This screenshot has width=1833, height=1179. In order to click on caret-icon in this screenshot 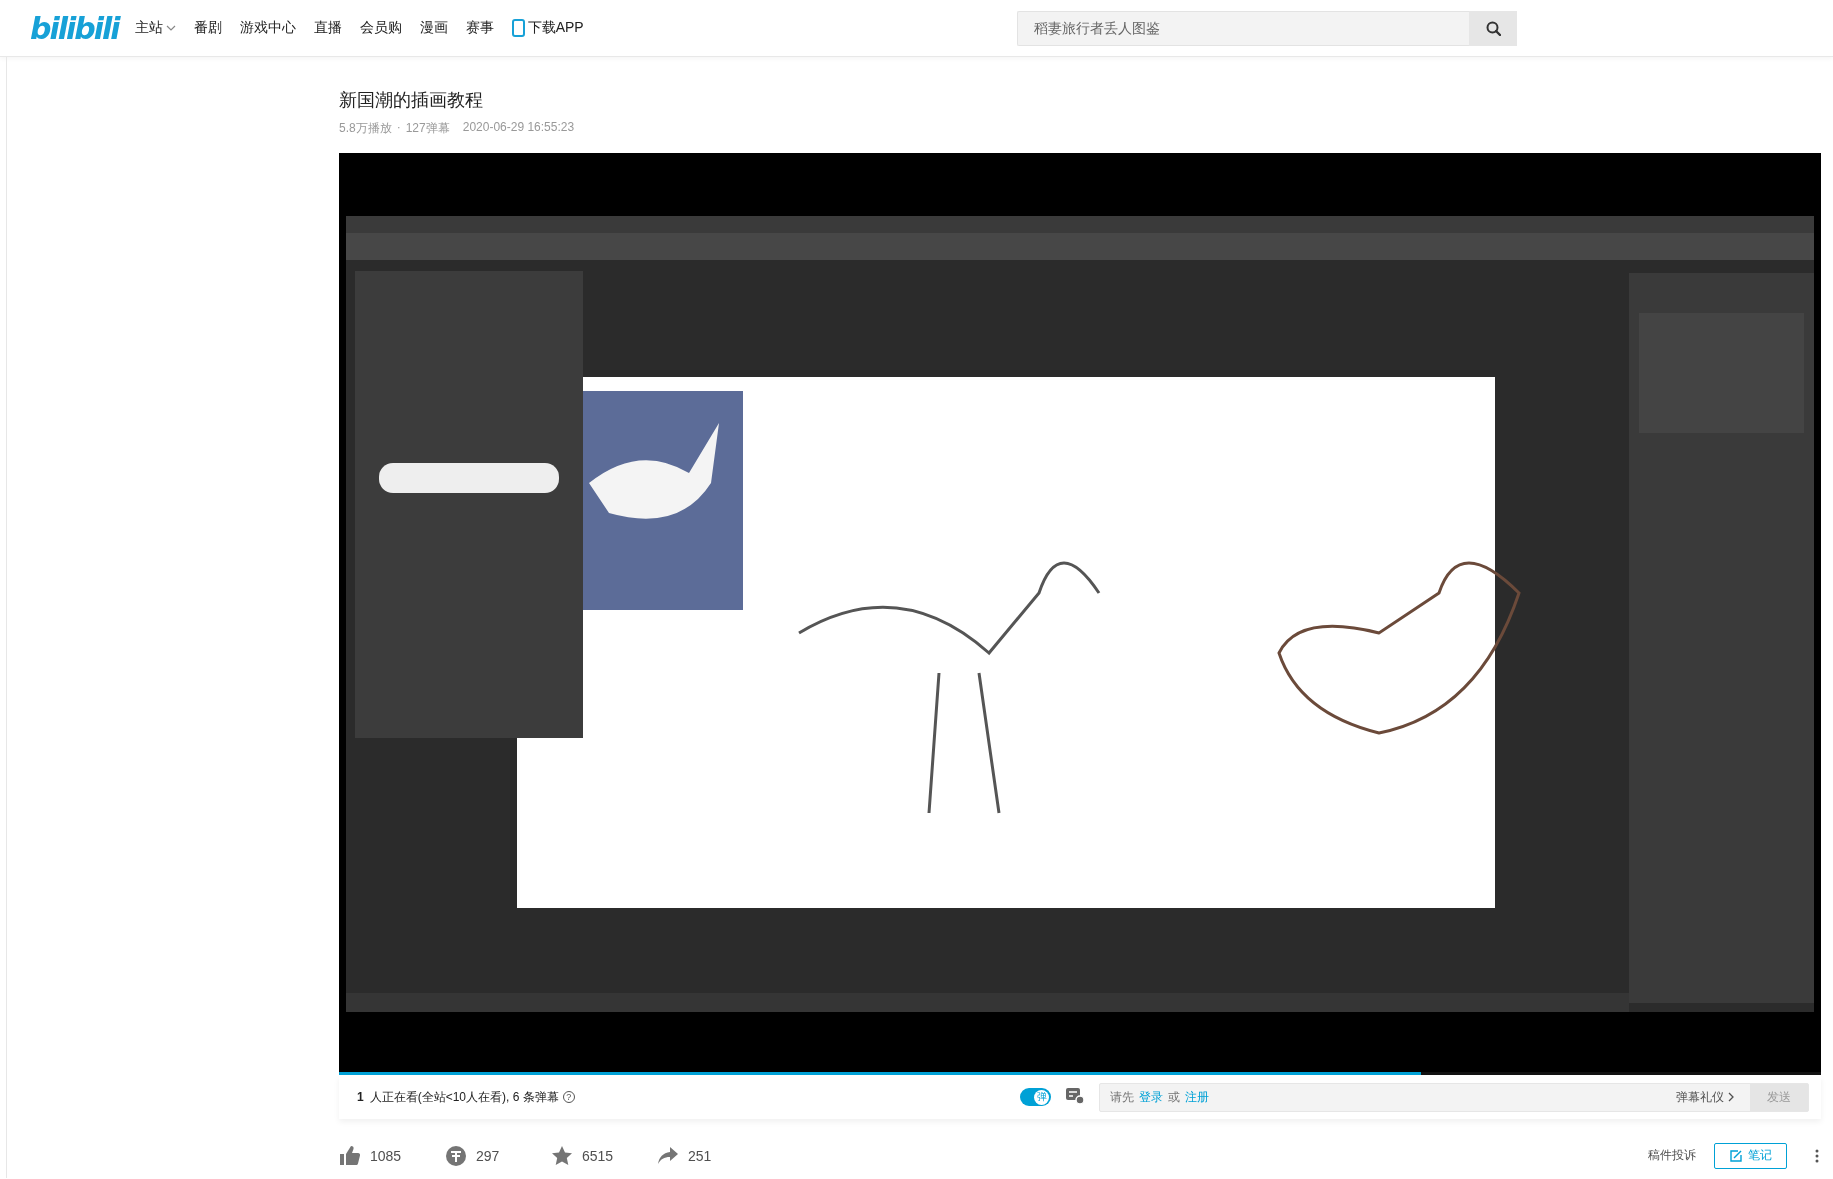, I will do `click(170, 28)`.